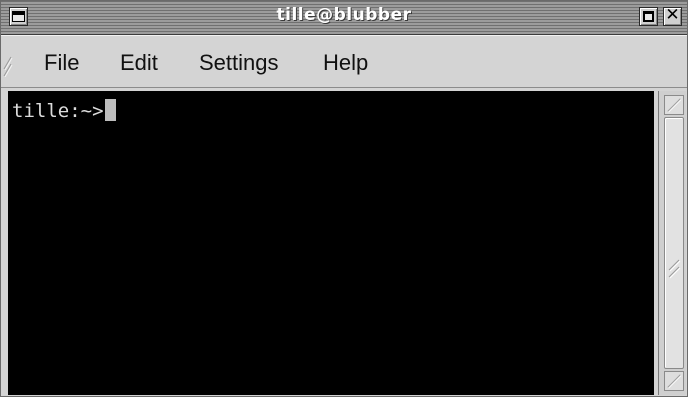 Image resolution: width=688 pixels, height=397 pixels. I want to click on scroll-thumb, so click(674, 243).